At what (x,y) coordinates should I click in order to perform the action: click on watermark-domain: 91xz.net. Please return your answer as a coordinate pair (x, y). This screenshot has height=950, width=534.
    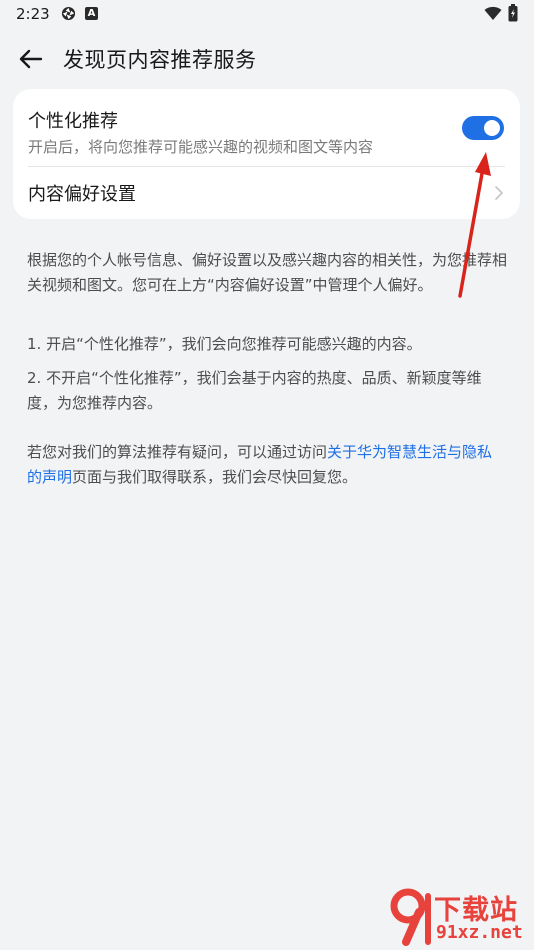
    Looking at the image, I should click on (479, 932).